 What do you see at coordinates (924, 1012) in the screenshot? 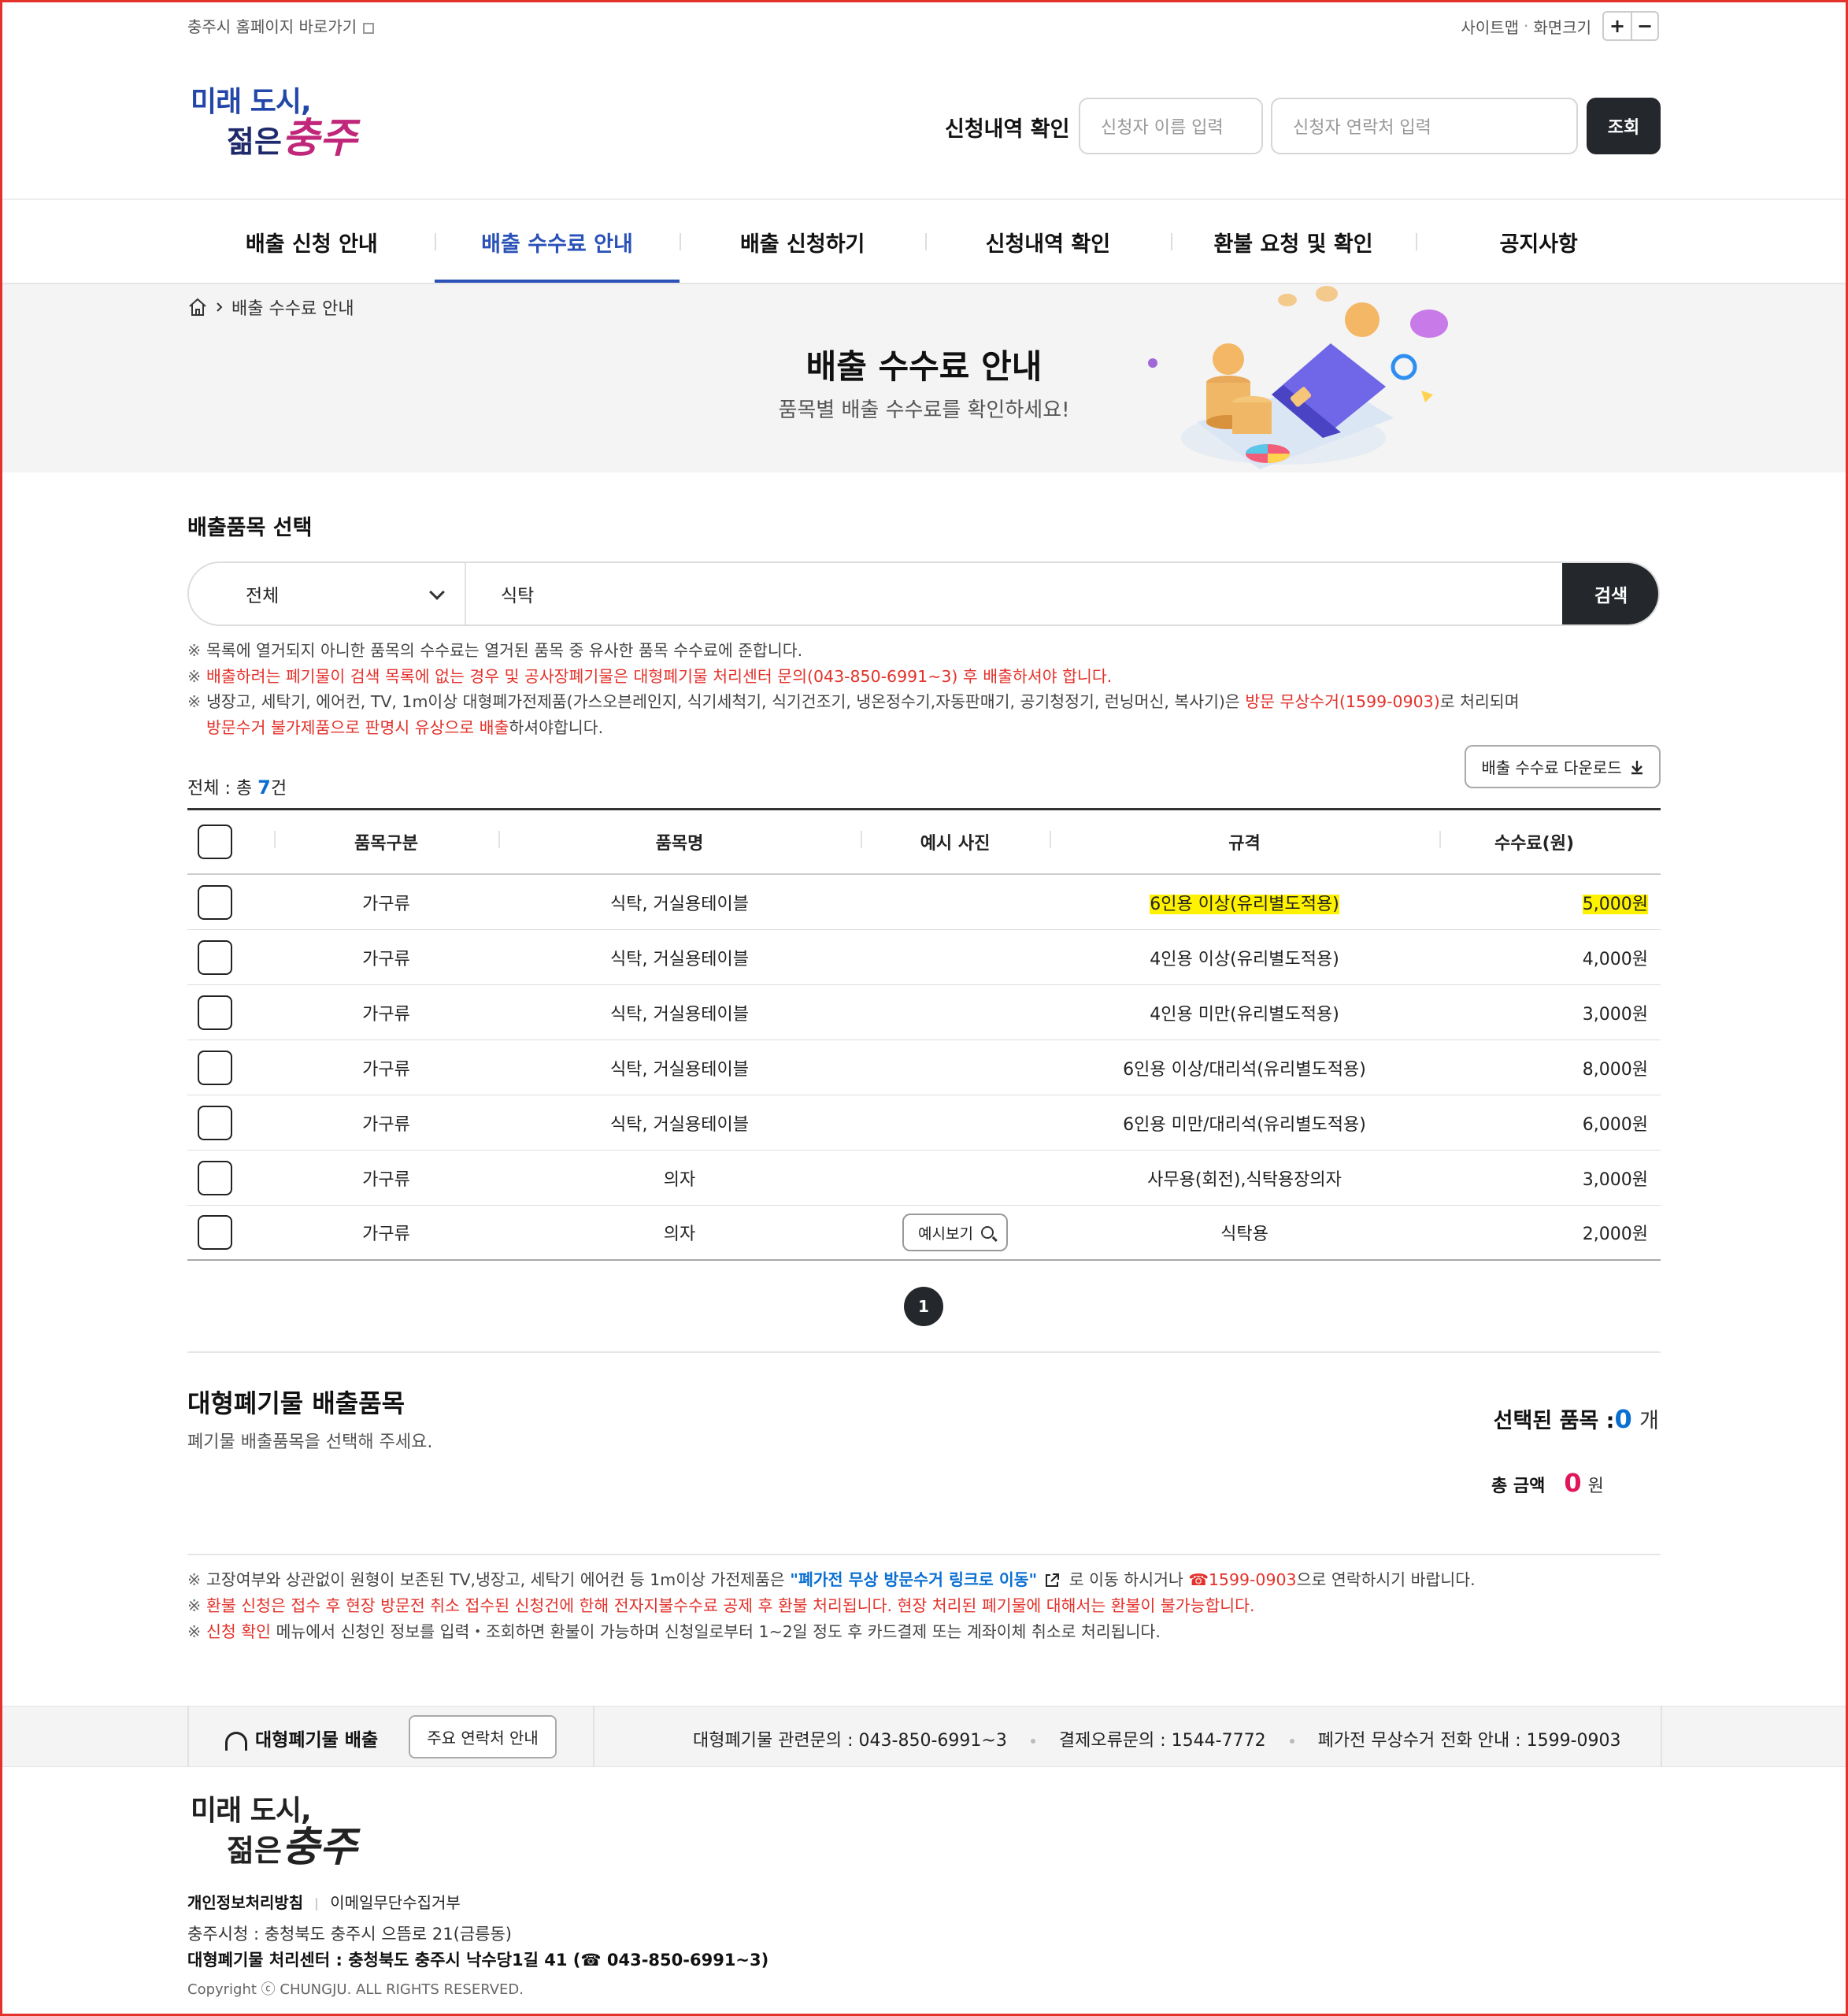
I see `table-row: 가구류 식탁, 거실용테이블 4인용 미만(유리별도적용) 3,000원` at bounding box center [924, 1012].